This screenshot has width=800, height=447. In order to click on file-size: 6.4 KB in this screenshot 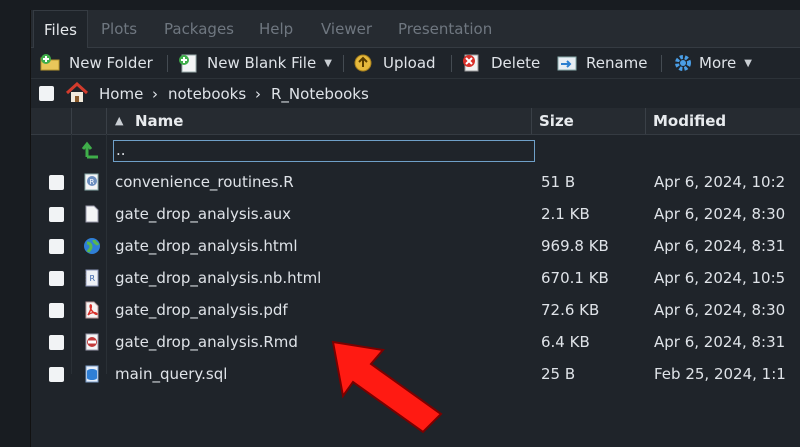, I will do `click(565, 342)`.